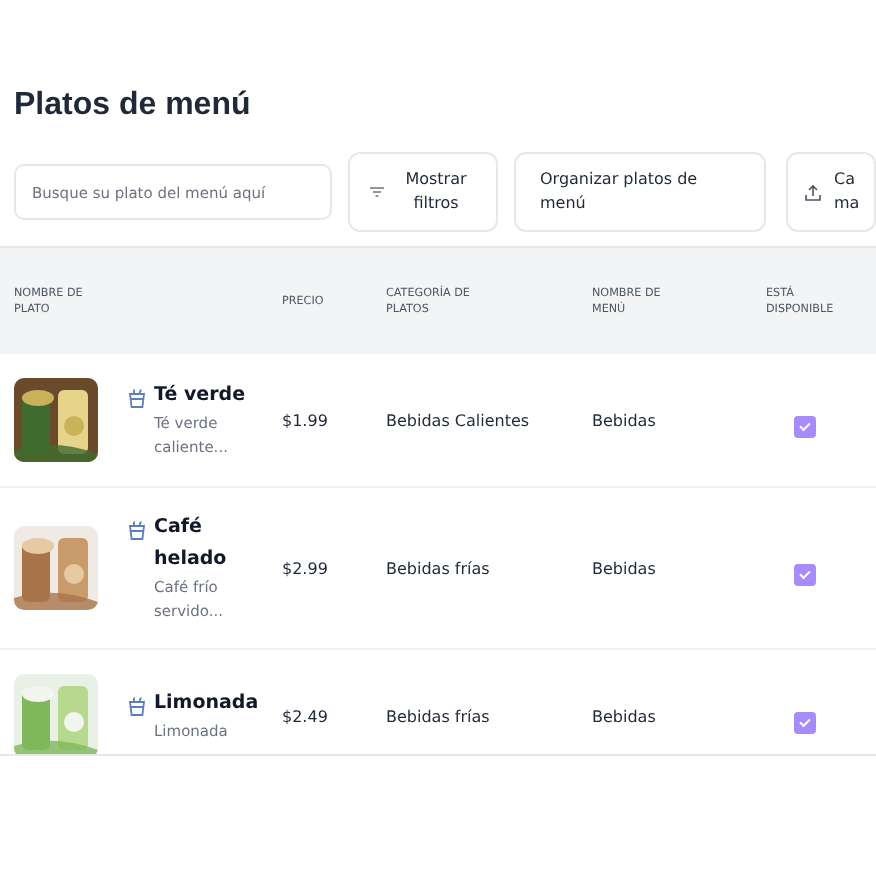 The image size is (876, 876). What do you see at coordinates (813, 192) in the screenshot?
I see `upload-icon` at bounding box center [813, 192].